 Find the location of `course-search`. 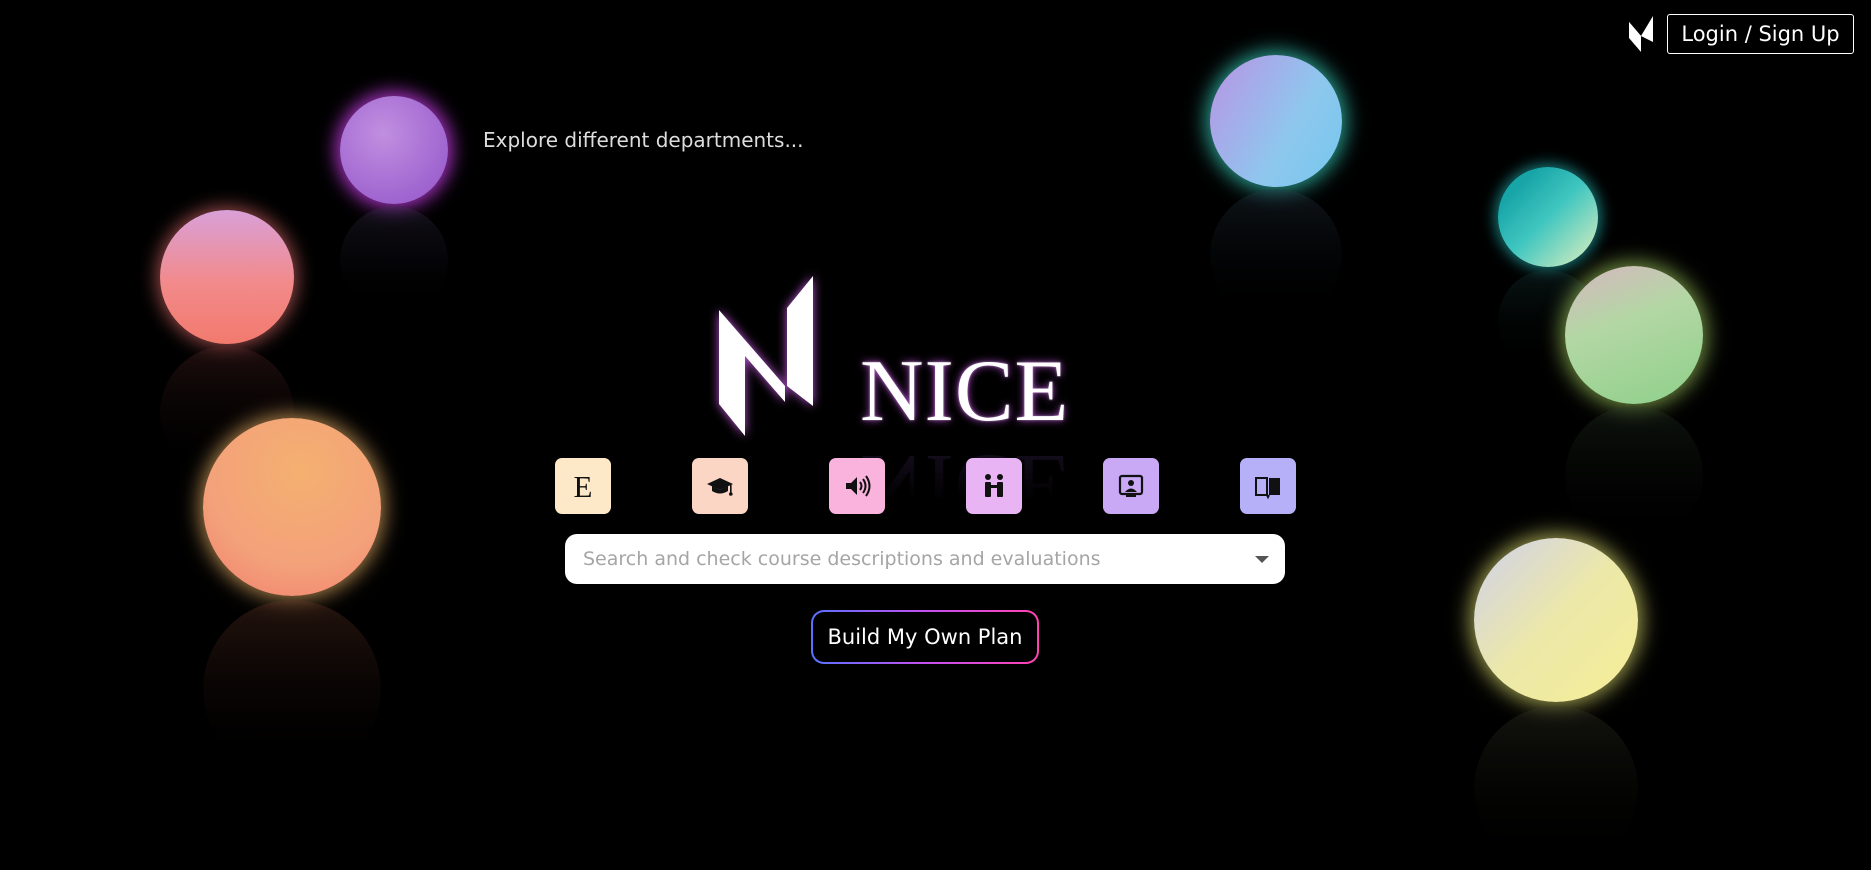

course-search is located at coordinates (925, 559).